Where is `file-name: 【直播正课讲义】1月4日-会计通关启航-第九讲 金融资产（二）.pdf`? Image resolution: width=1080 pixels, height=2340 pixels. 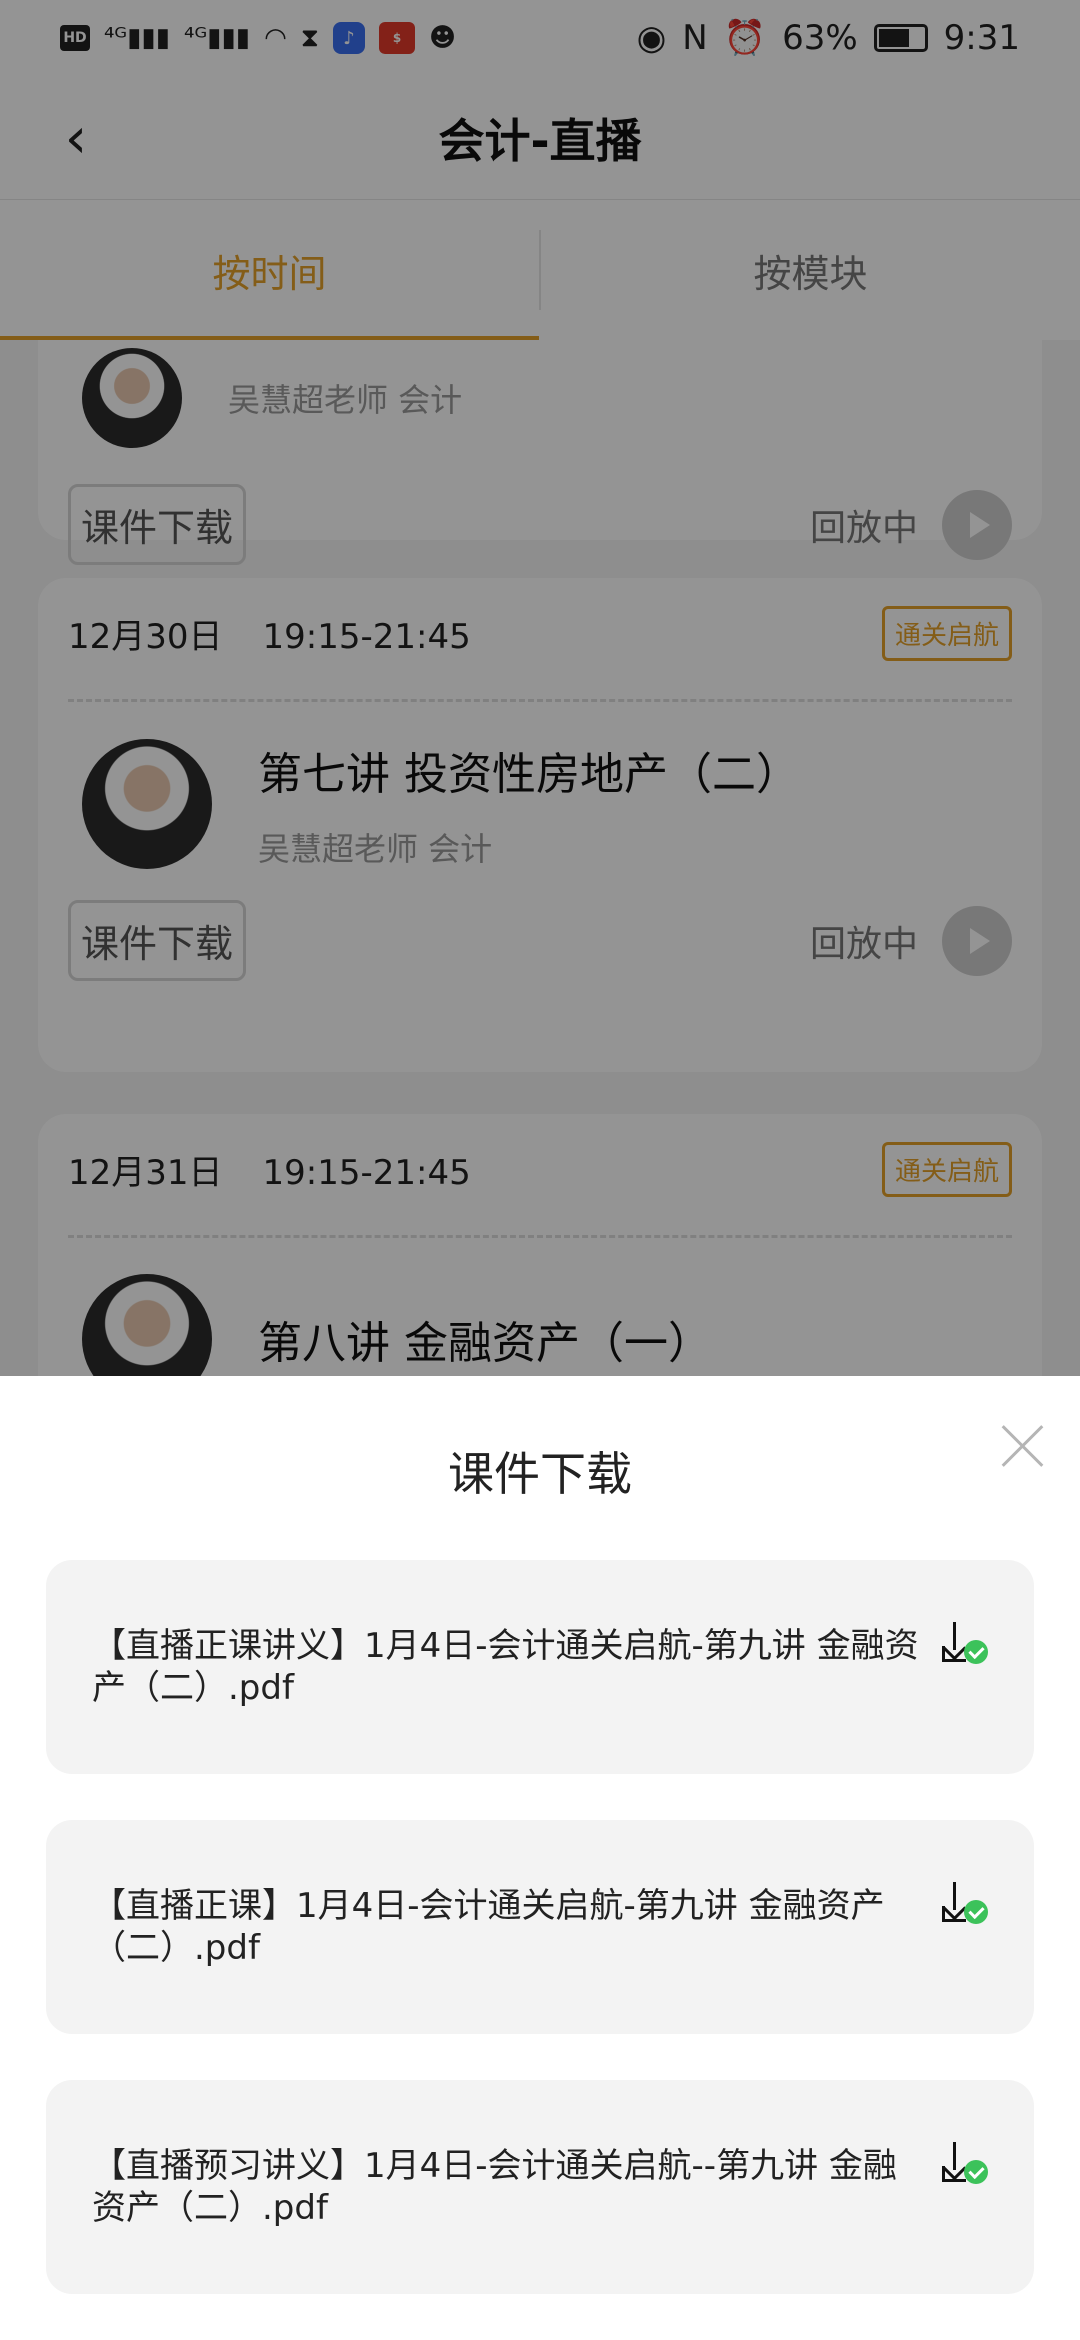
file-name: 【直播正课讲义】1月4日-会计通关启航-第九讲 金融资产（二）.pdf is located at coordinates (505, 1667).